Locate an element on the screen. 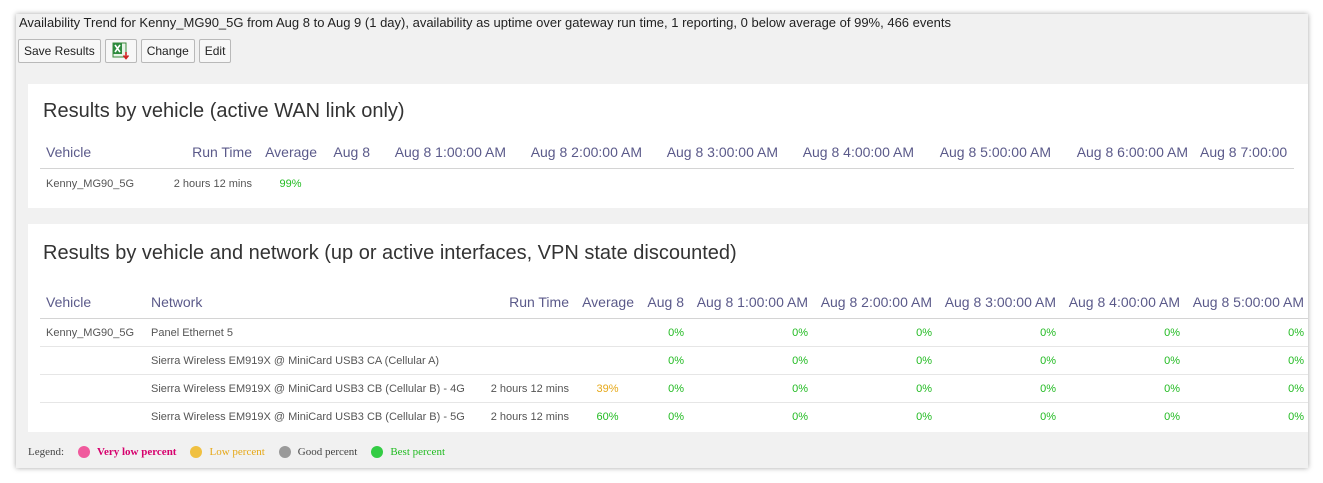 The width and height of the screenshot is (1323, 483). average-cell: 39% is located at coordinates (607, 388).